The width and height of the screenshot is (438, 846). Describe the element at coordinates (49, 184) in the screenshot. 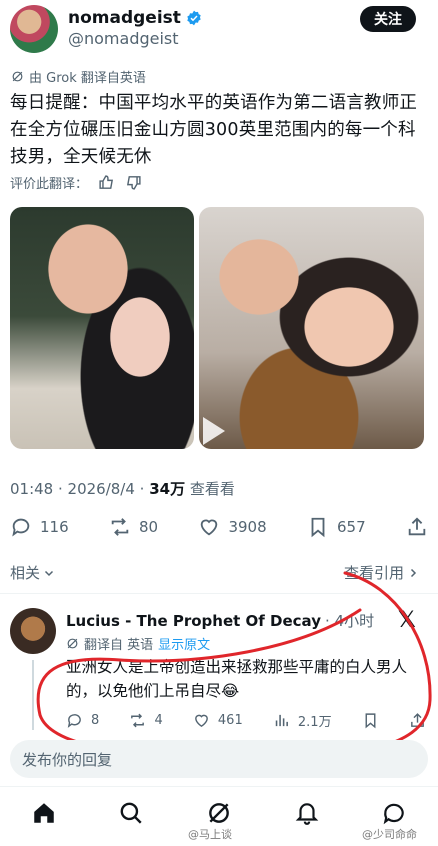

I see `rate-translation-label: 评价此翻译：` at that location.